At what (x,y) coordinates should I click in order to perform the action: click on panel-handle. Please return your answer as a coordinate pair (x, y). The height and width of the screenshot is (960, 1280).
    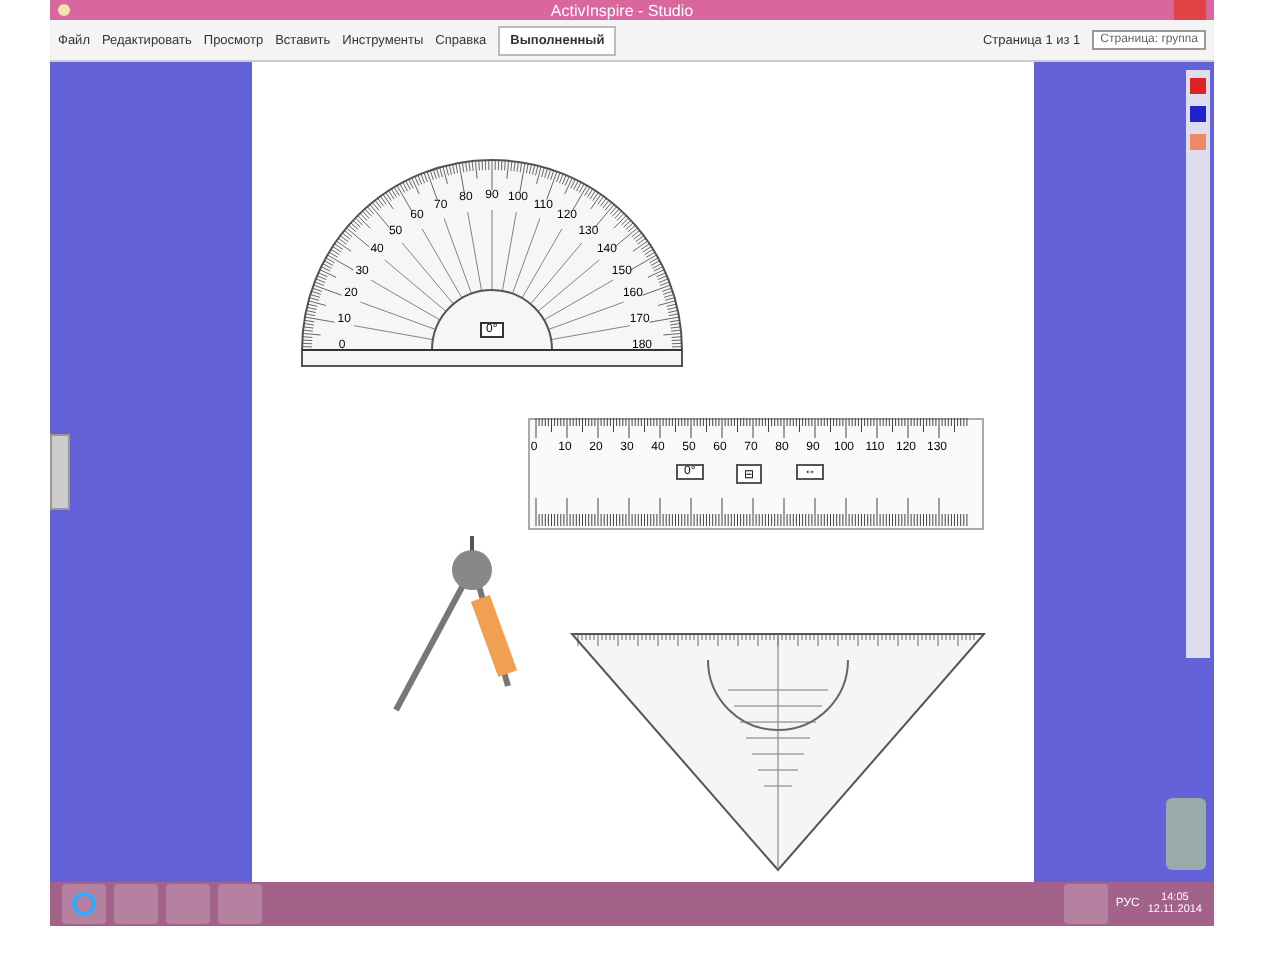
    Looking at the image, I should click on (60, 472).